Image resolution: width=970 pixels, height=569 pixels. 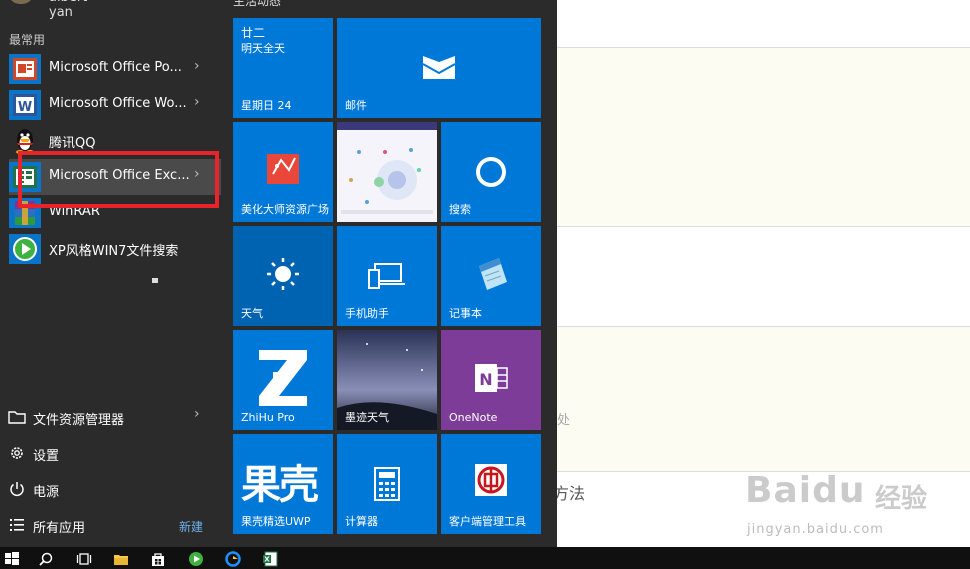 What do you see at coordinates (485, 379) in the screenshot?
I see `svg-text: N` at bounding box center [485, 379].